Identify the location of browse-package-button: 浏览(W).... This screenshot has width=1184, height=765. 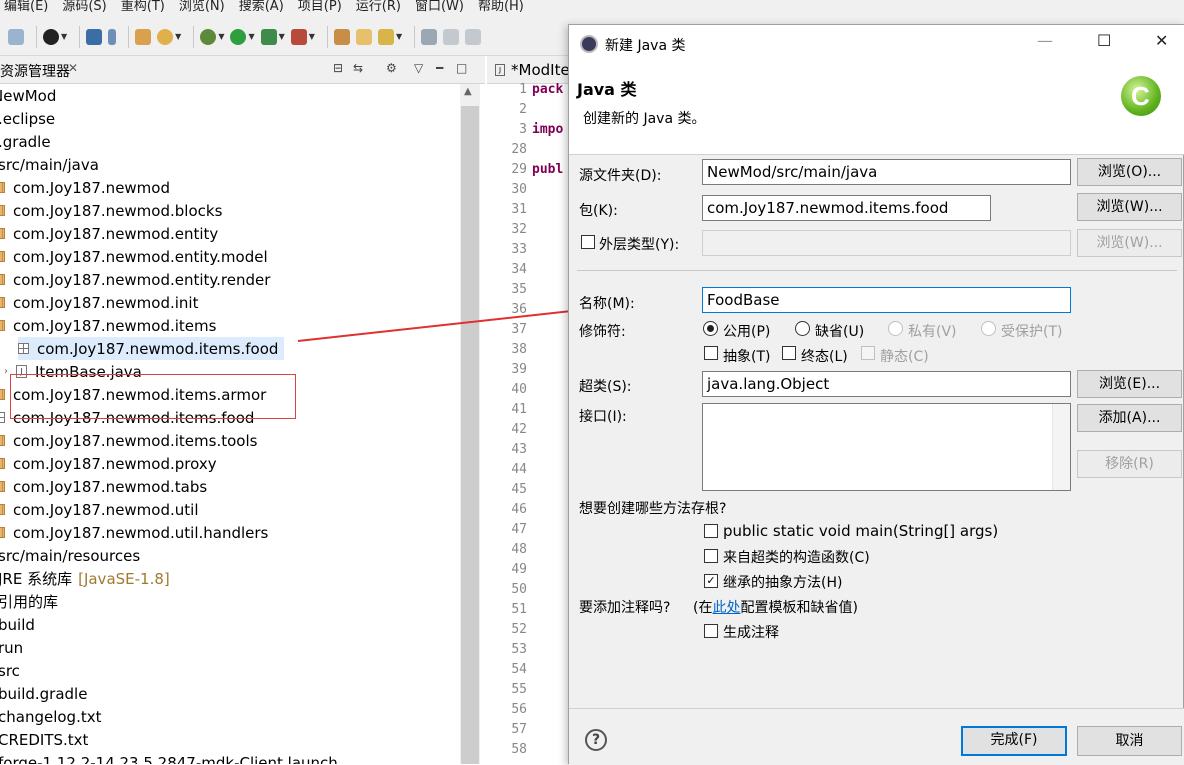
(1129, 207).